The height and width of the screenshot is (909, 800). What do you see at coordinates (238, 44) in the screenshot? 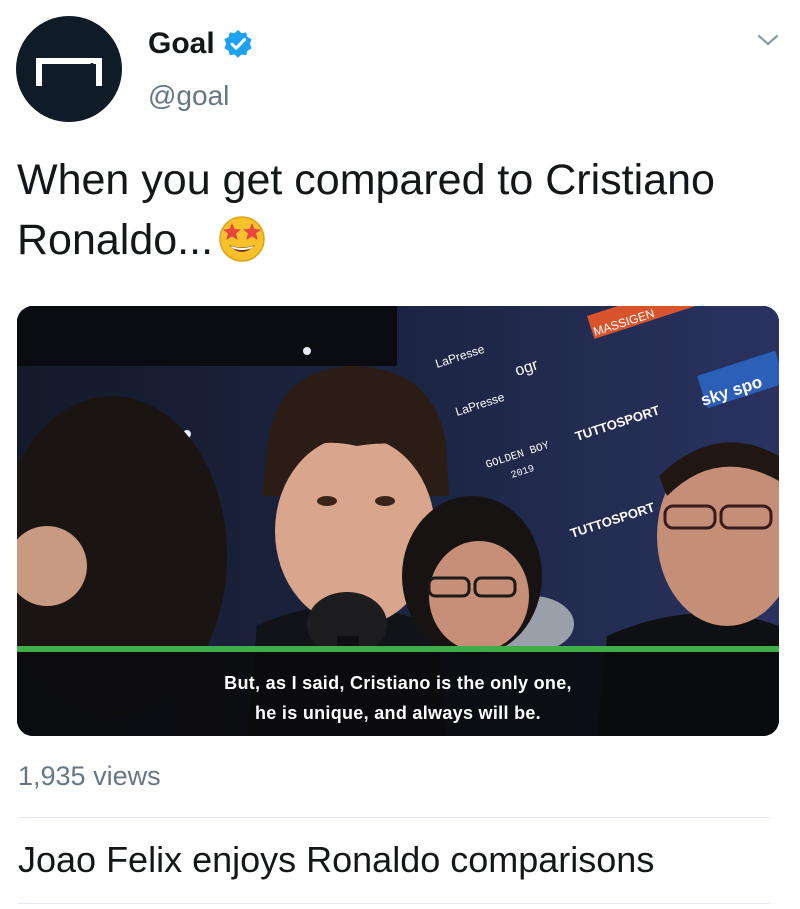
I see `verified-badge-icon` at bounding box center [238, 44].